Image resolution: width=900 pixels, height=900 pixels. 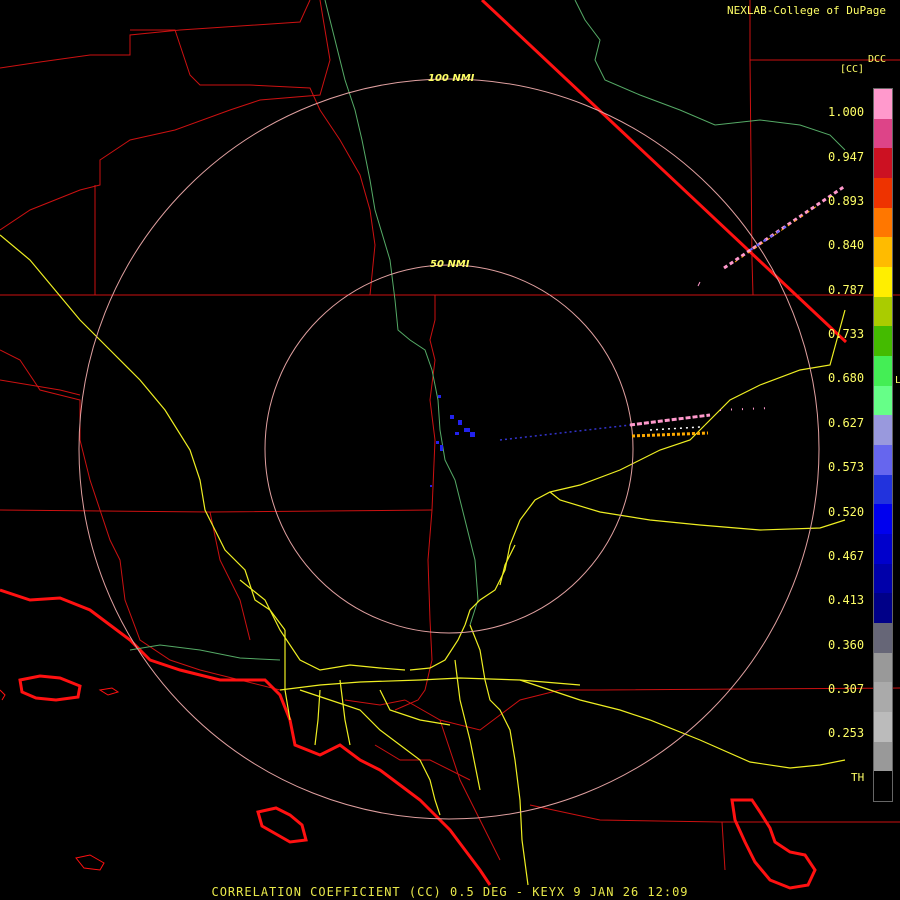 I want to click on colorbar-tick: 0.467, so click(x=846, y=556).